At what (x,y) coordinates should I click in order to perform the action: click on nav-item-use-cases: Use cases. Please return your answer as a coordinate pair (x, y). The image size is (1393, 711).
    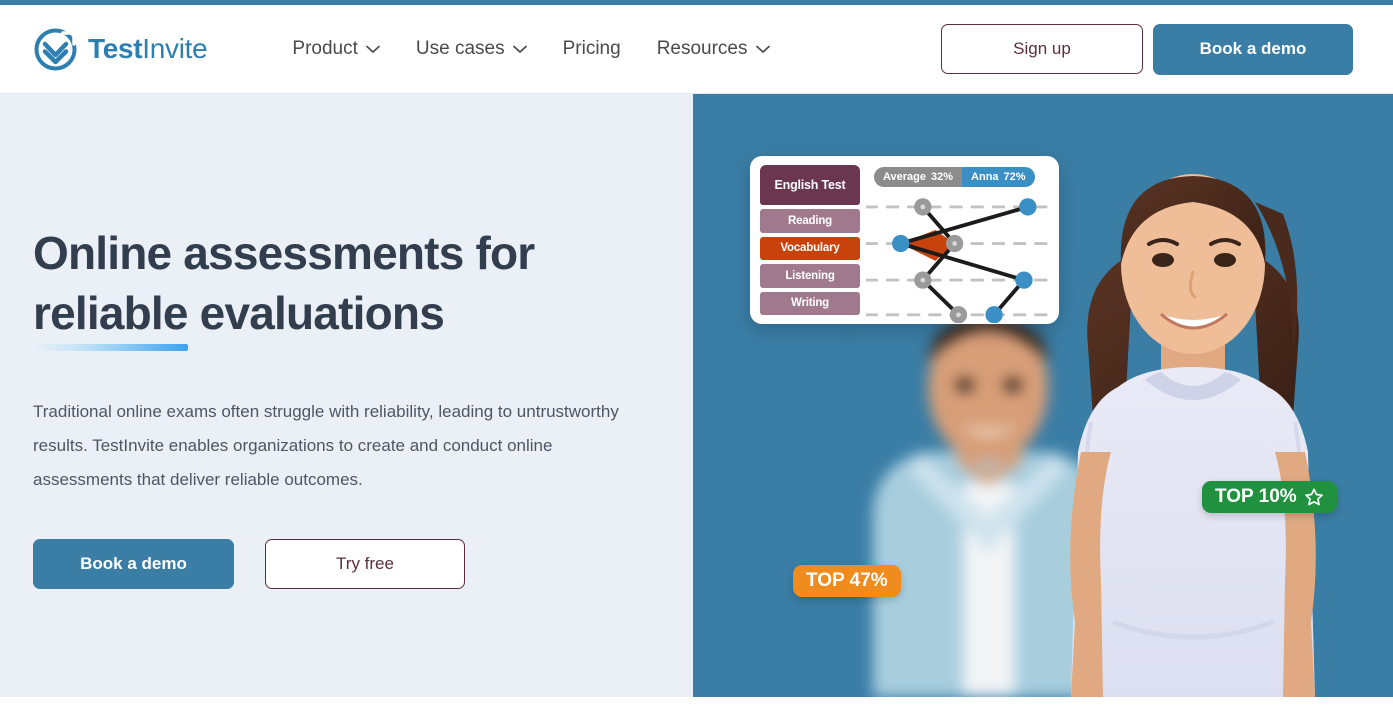
    Looking at the image, I should click on (471, 49).